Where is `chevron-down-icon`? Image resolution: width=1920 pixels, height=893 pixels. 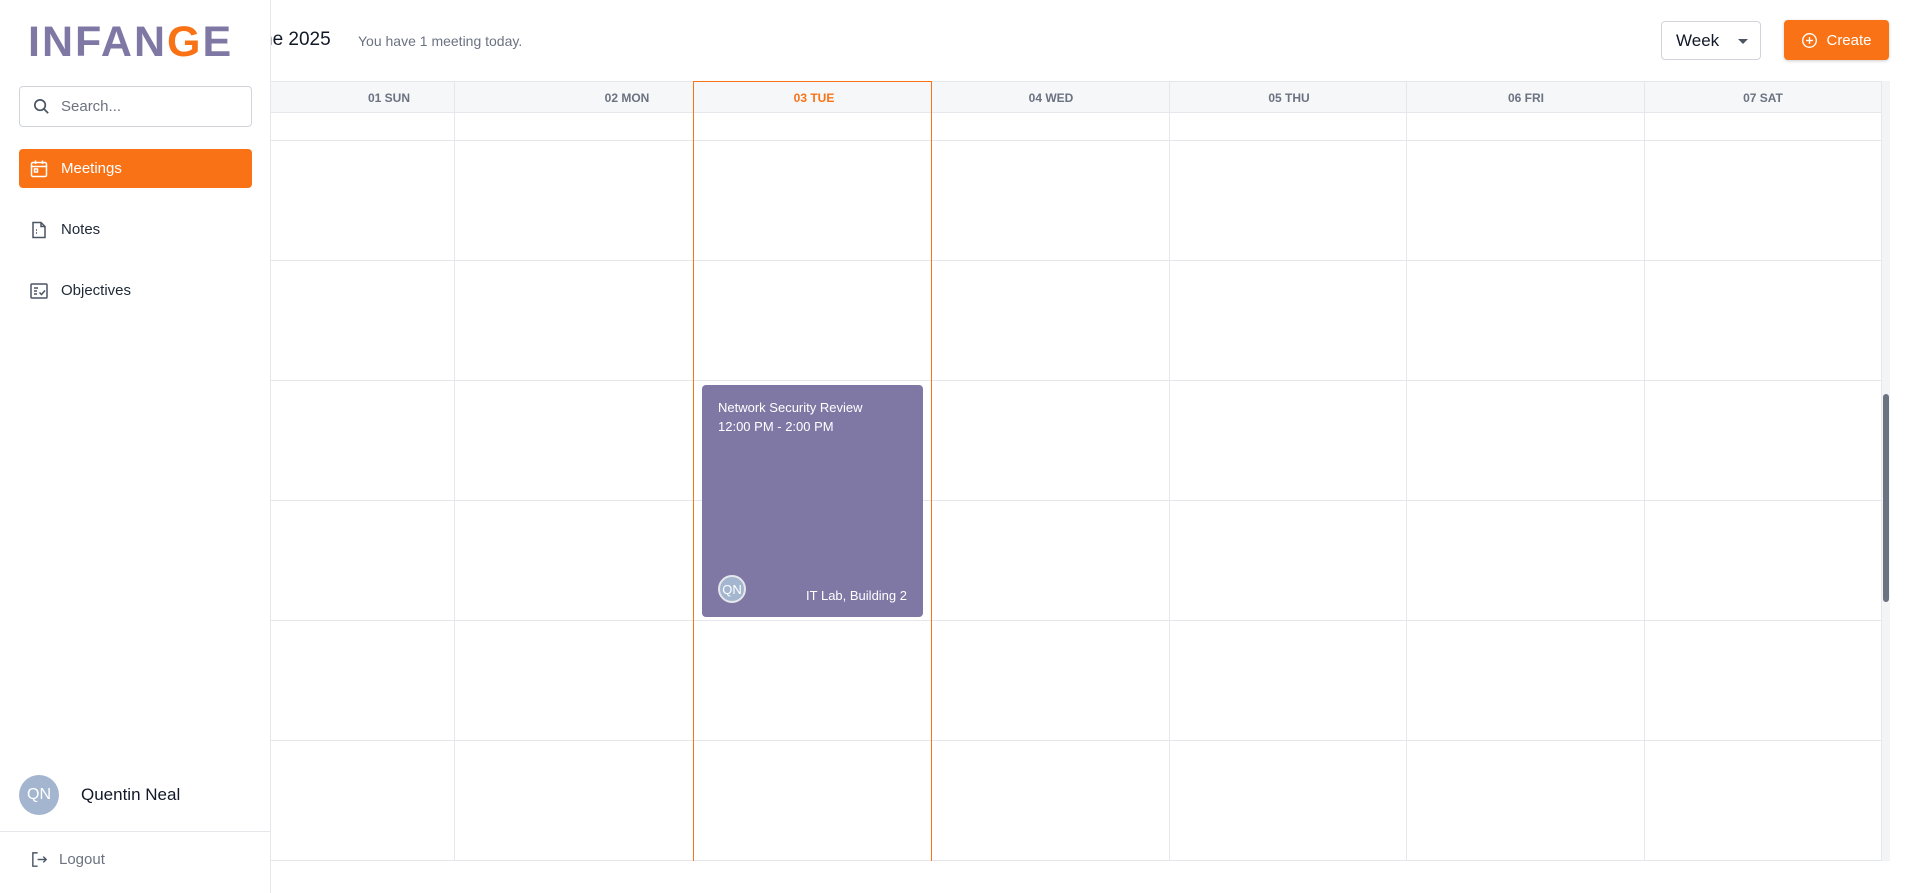
chevron-down-icon is located at coordinates (1743, 41).